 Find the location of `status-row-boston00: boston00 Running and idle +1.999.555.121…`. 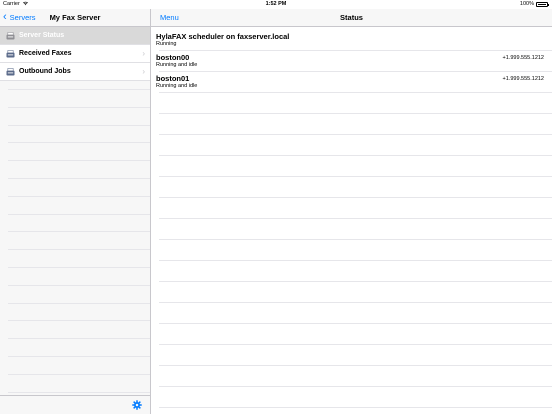

status-row-boston00: boston00 Running and idle +1.999.555.121… is located at coordinates (351, 60).